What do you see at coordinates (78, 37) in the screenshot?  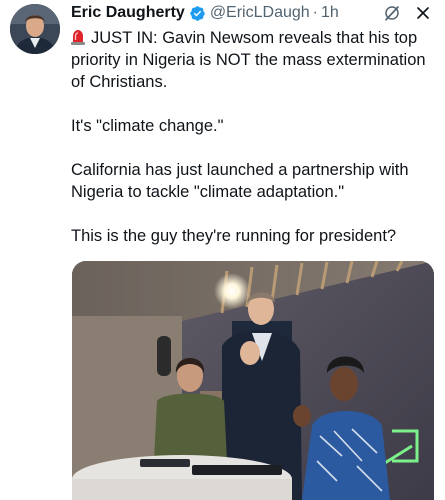 I see `siren-emoji-icon` at bounding box center [78, 37].